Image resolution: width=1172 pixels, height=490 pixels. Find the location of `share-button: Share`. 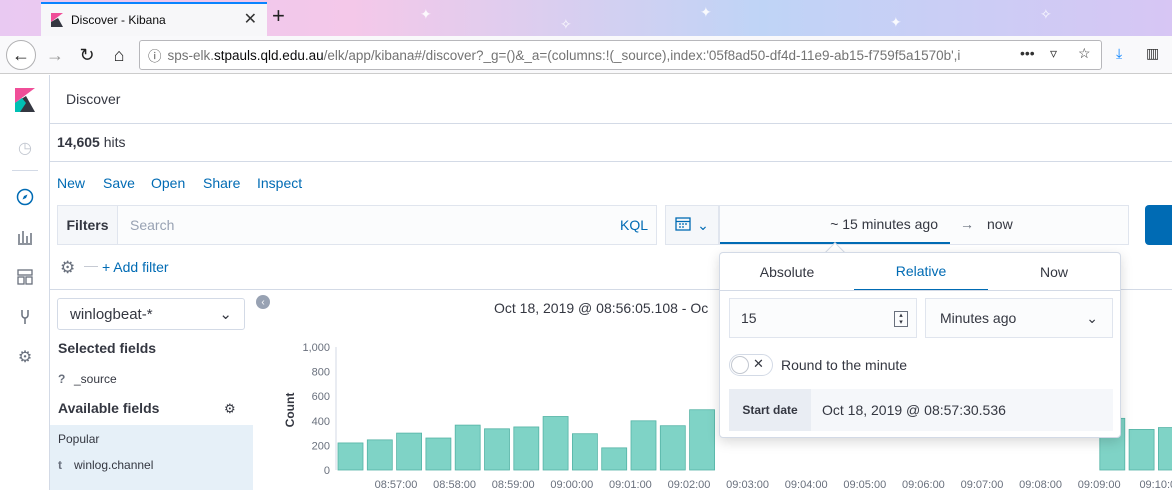

share-button: Share is located at coordinates (221, 183).